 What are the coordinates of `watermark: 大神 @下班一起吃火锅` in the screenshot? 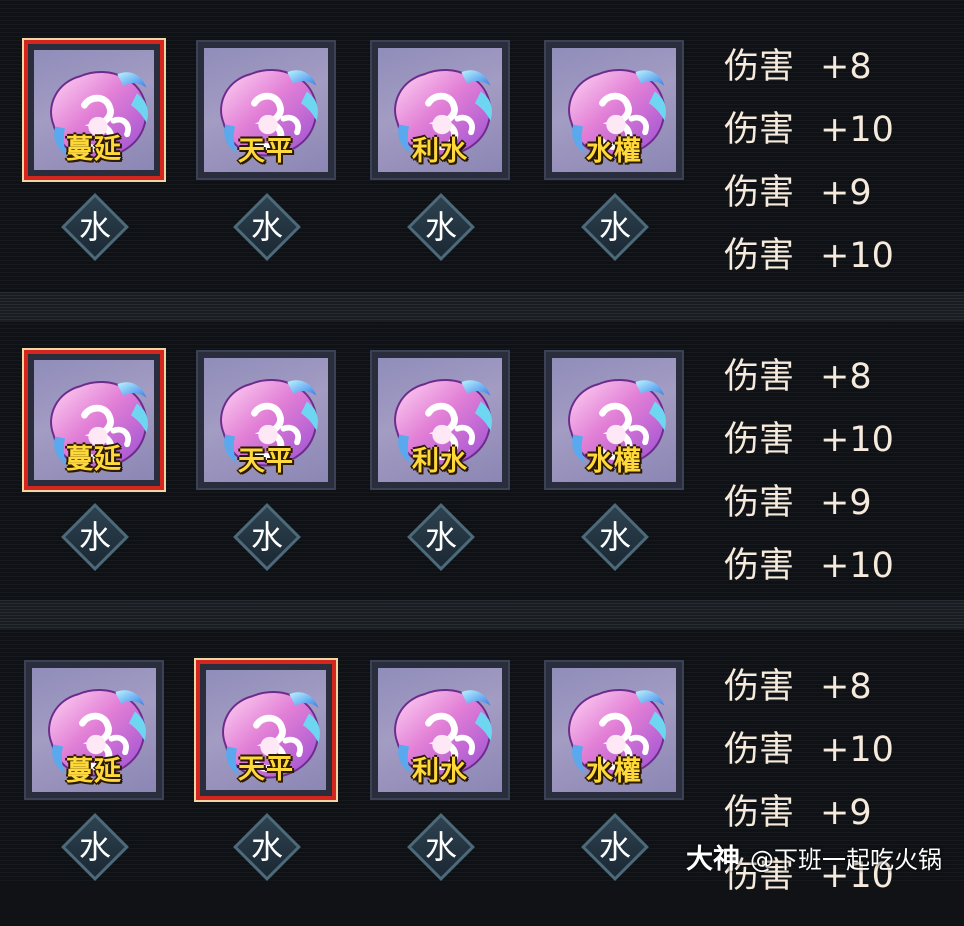 It's located at (814, 860).